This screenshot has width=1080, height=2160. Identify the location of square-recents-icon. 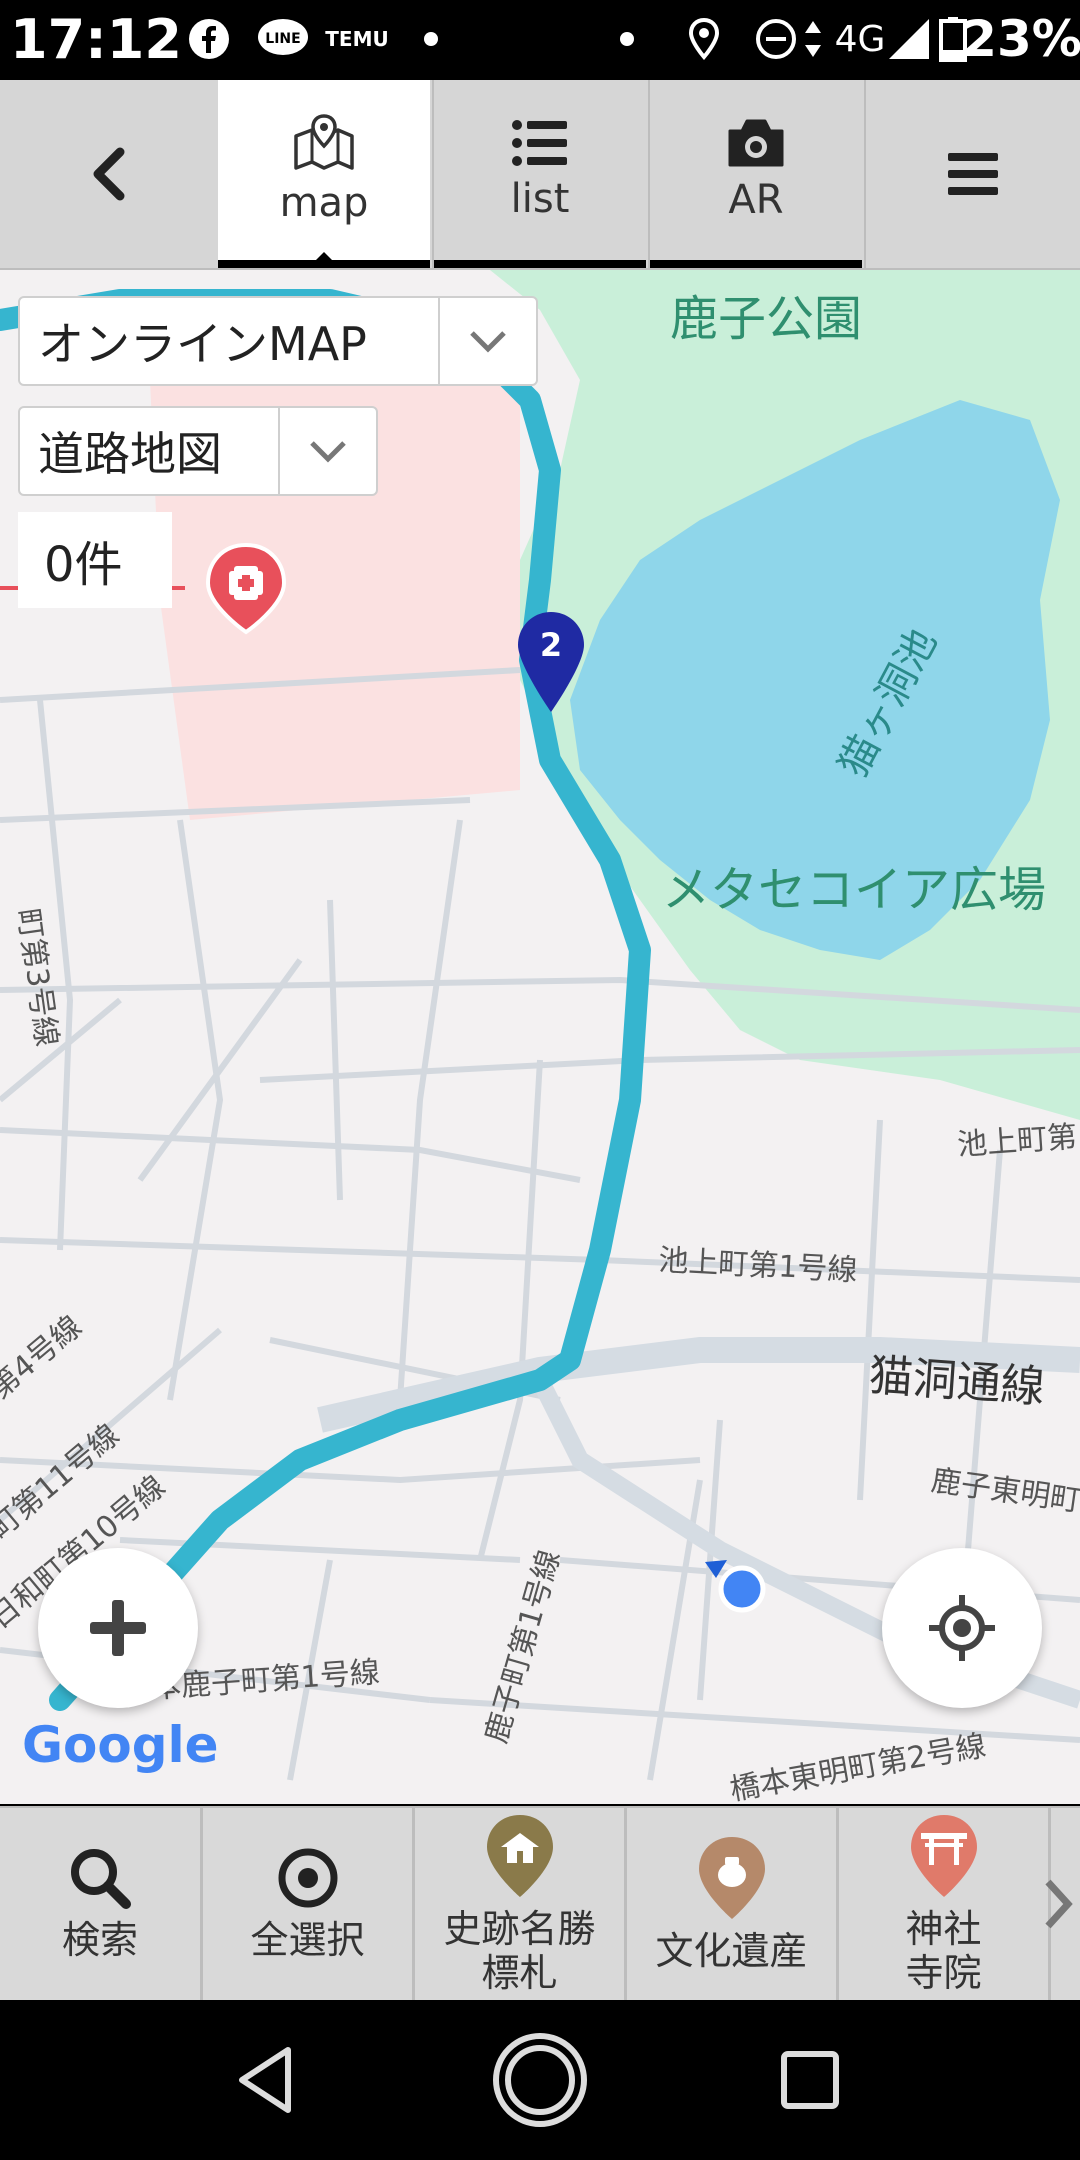
(810, 2080).